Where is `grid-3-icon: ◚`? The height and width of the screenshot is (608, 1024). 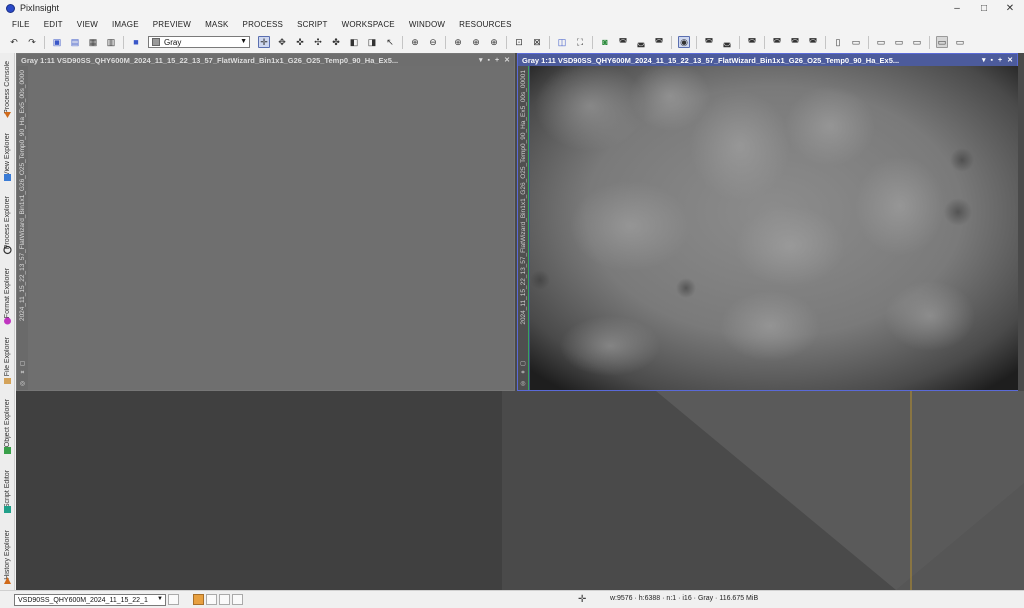 grid-3-icon: ◚ is located at coordinates (813, 42).